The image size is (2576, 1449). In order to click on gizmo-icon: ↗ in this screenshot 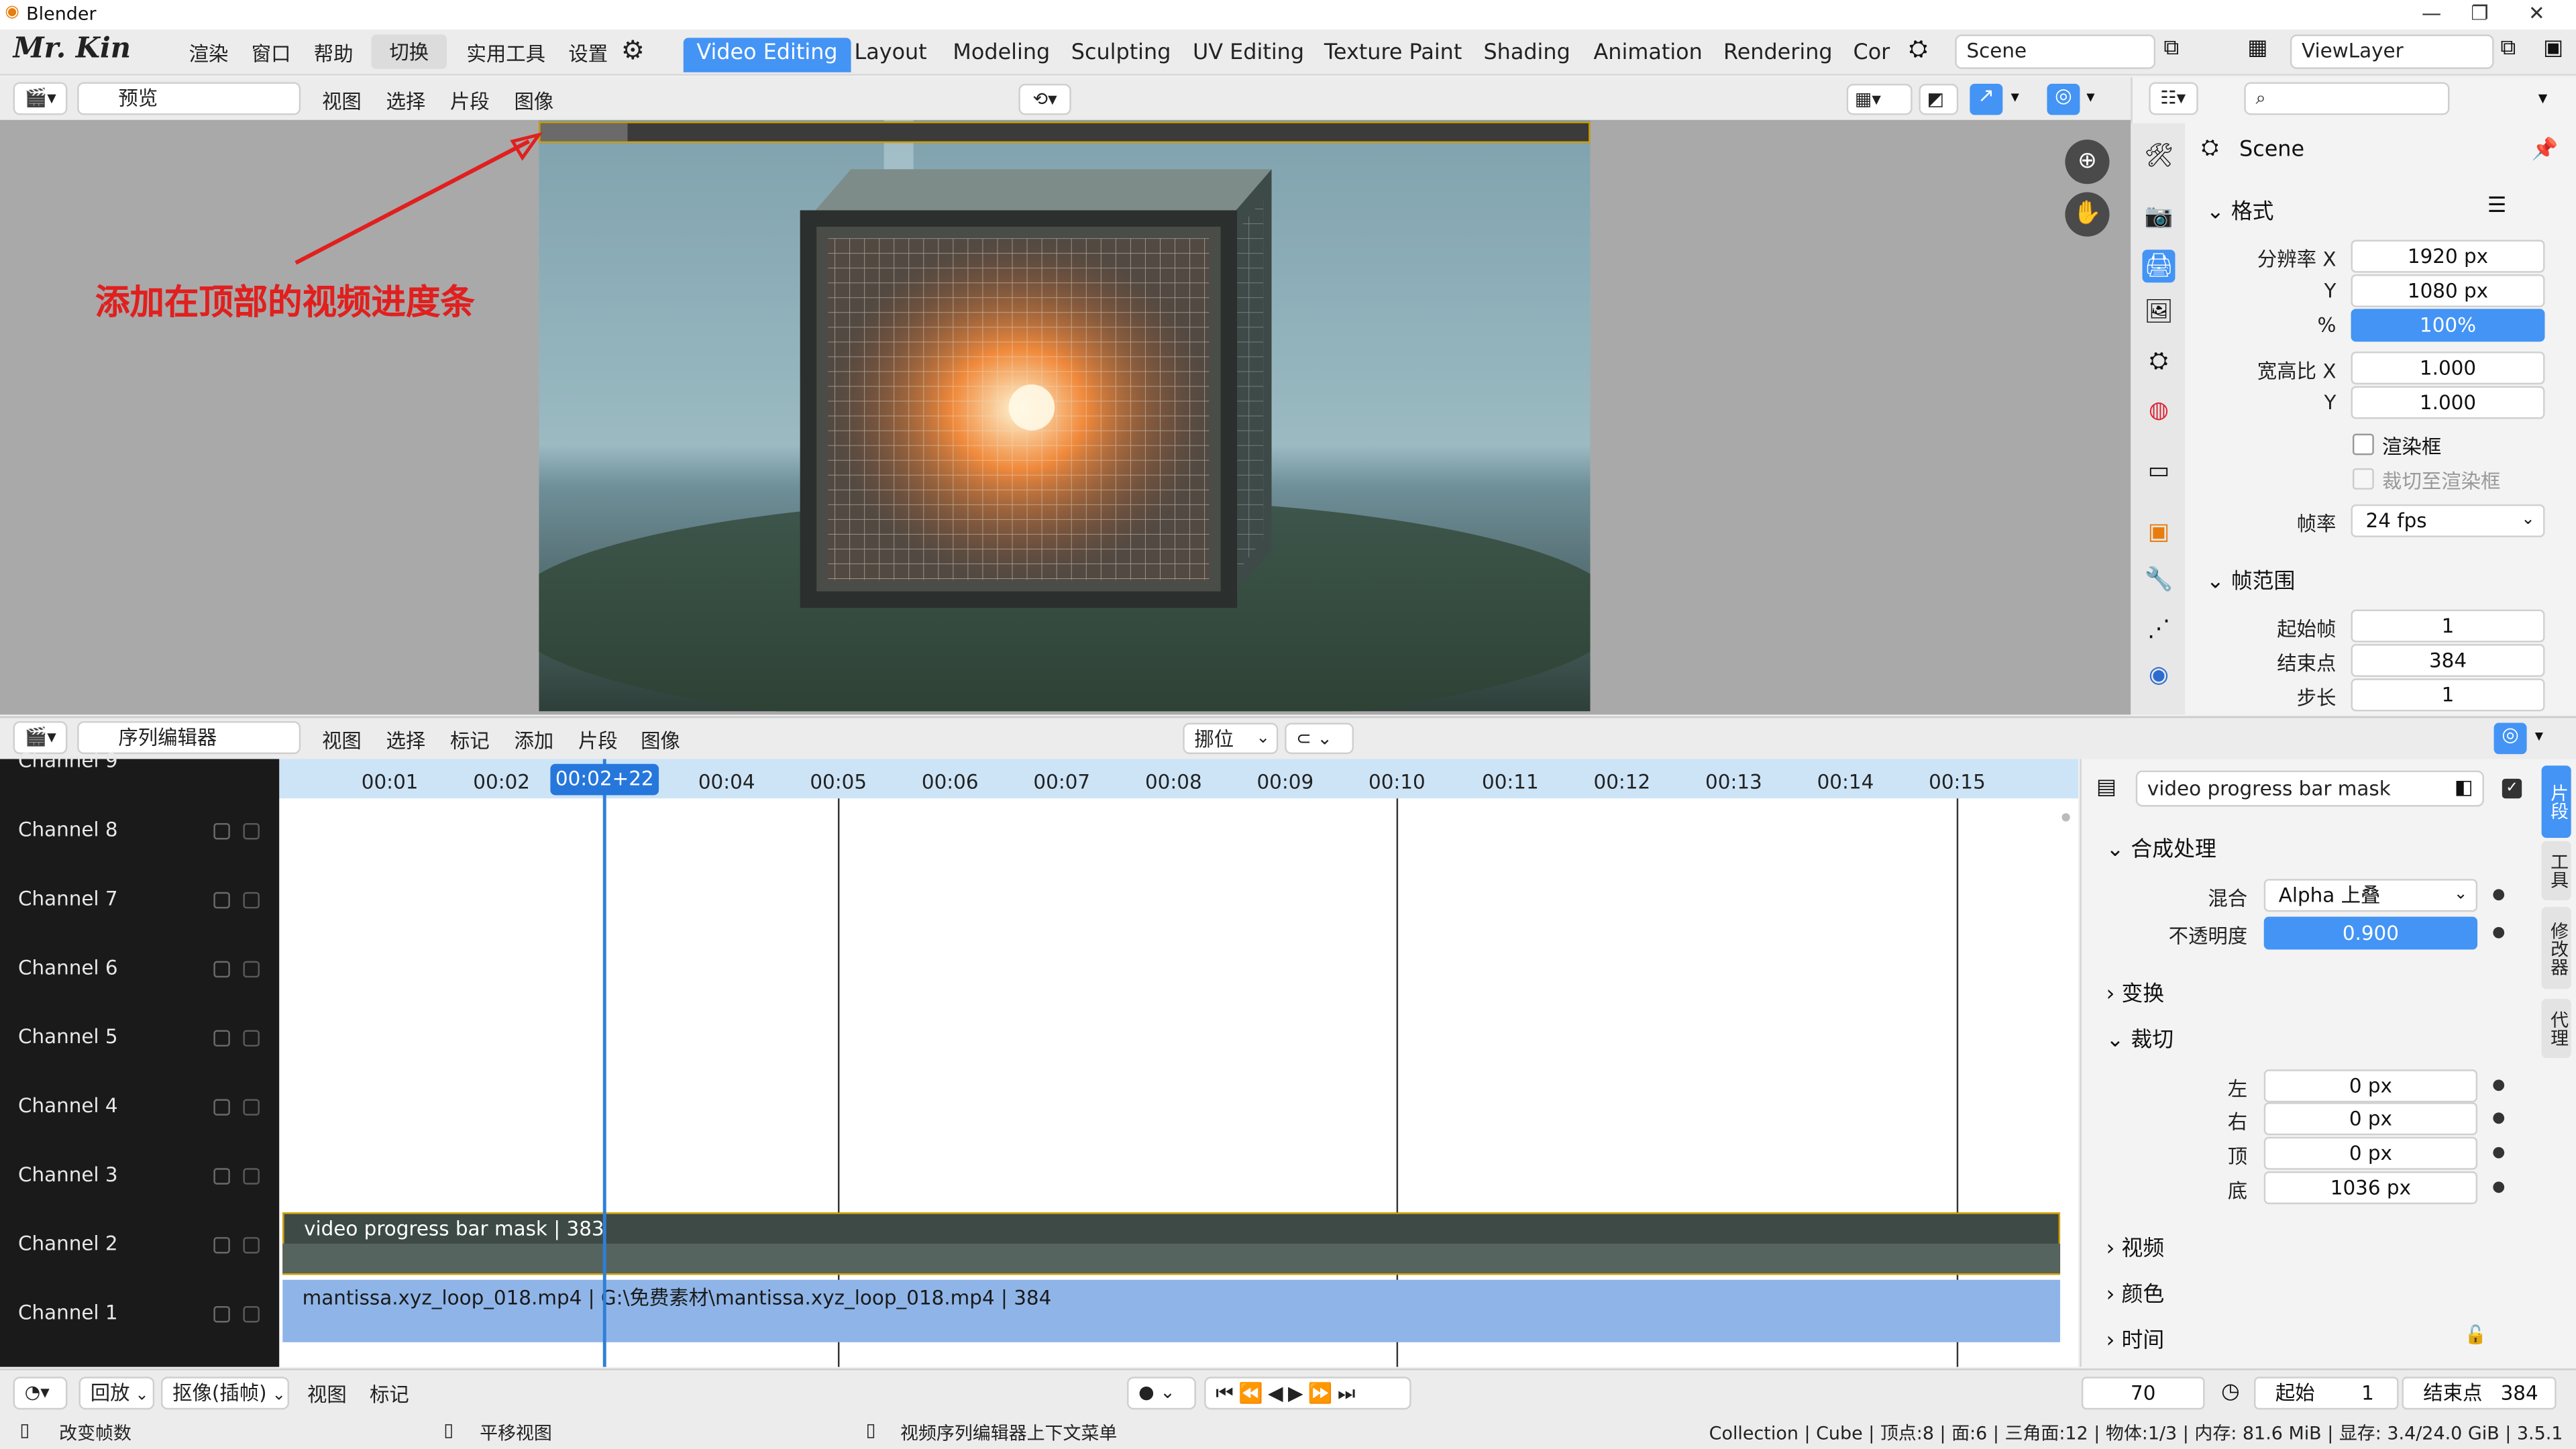, I will do `click(1986, 99)`.